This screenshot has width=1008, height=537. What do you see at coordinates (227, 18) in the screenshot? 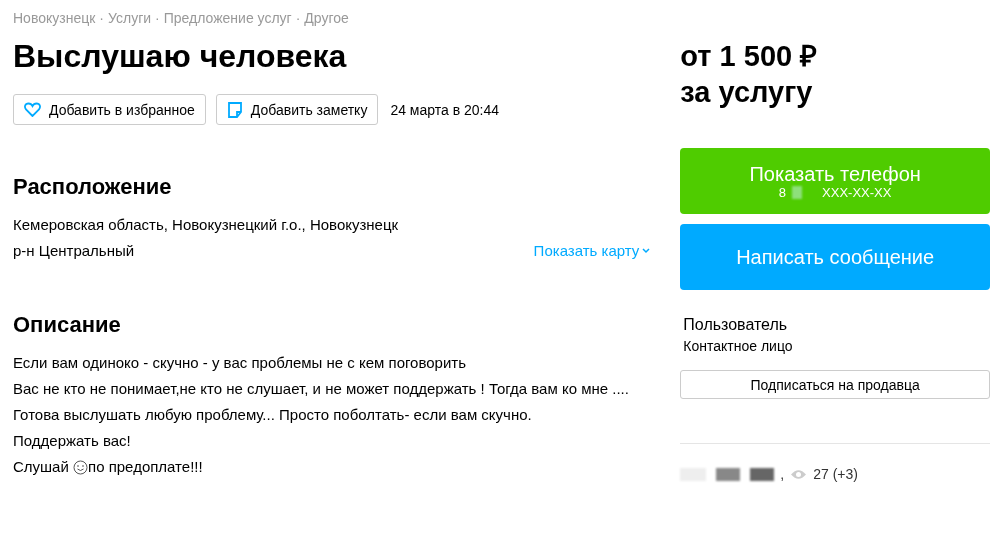
I see `breadcrumb-link: Предложение услуг` at bounding box center [227, 18].